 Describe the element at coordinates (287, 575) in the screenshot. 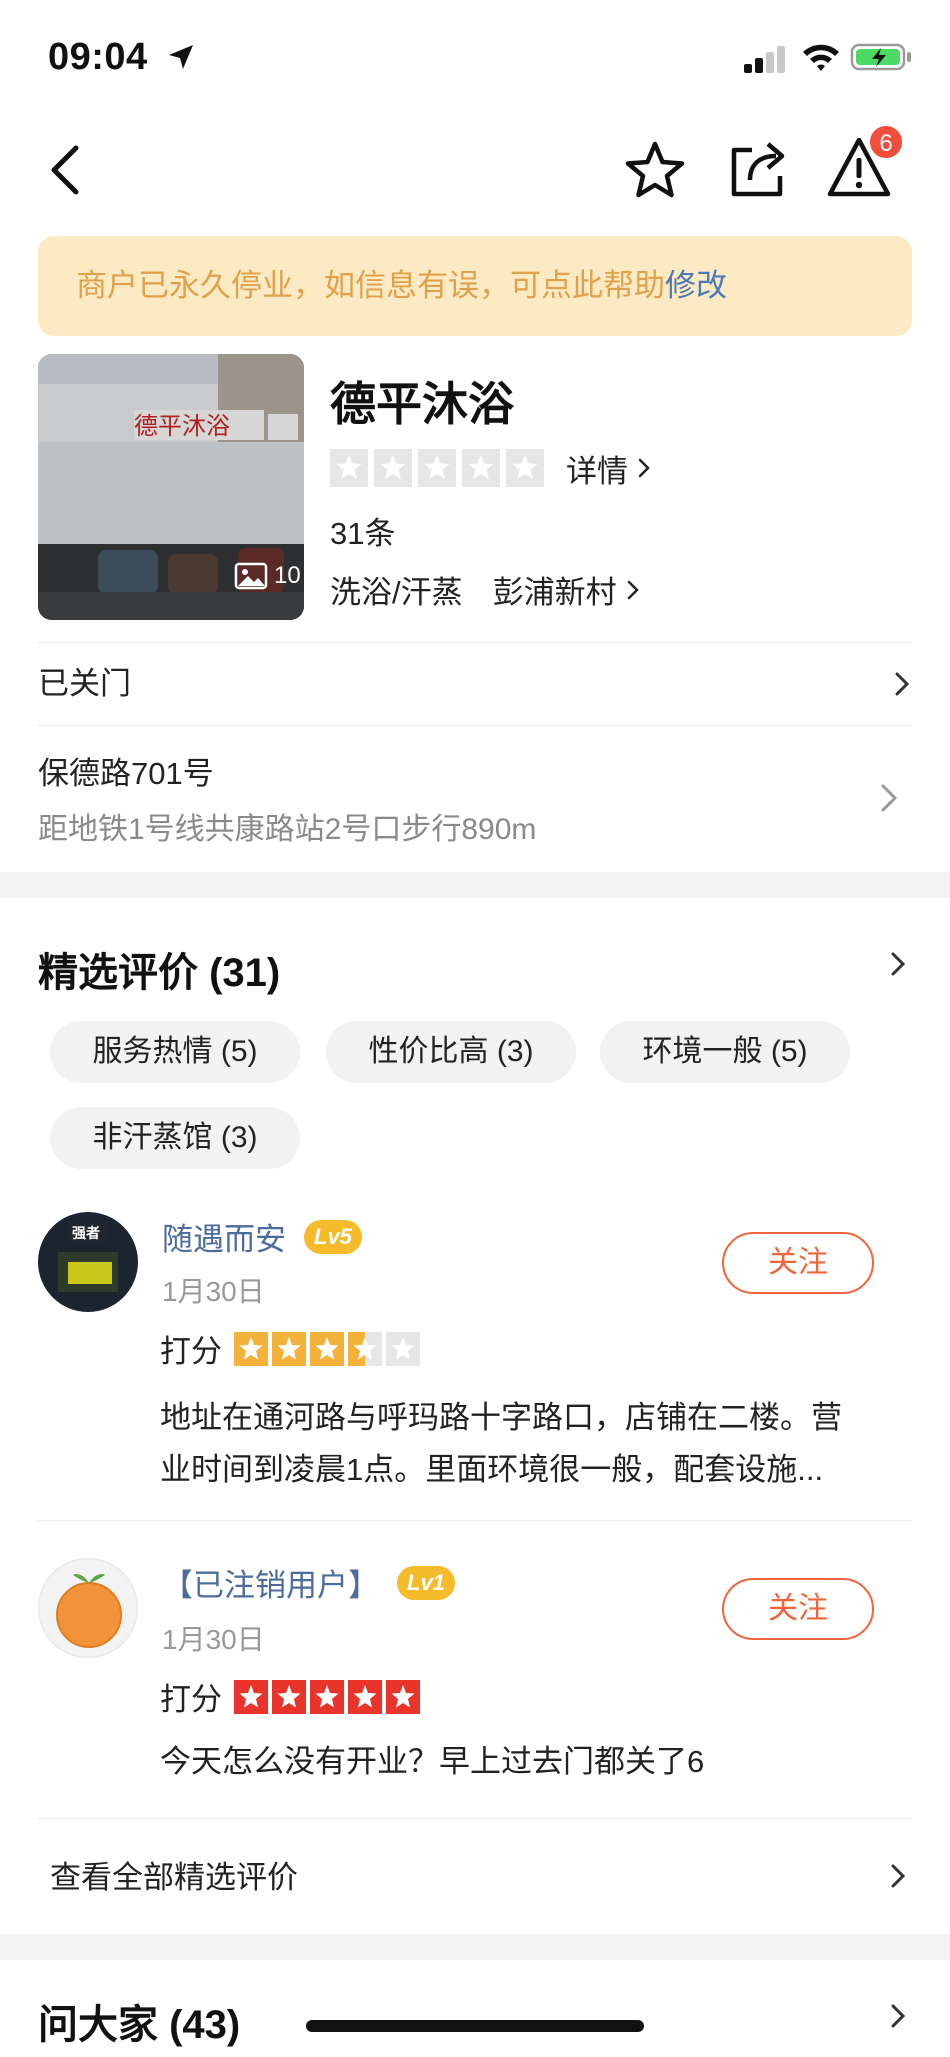

I see `photo-count-label: 10` at that location.